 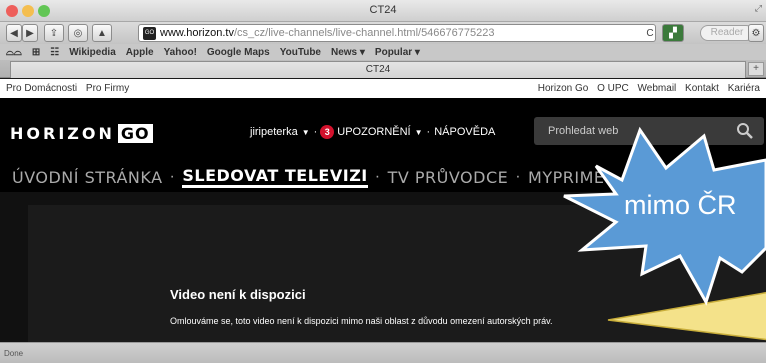 I want to click on reading-list-icon: ⌓⌓, so click(x=14, y=52).